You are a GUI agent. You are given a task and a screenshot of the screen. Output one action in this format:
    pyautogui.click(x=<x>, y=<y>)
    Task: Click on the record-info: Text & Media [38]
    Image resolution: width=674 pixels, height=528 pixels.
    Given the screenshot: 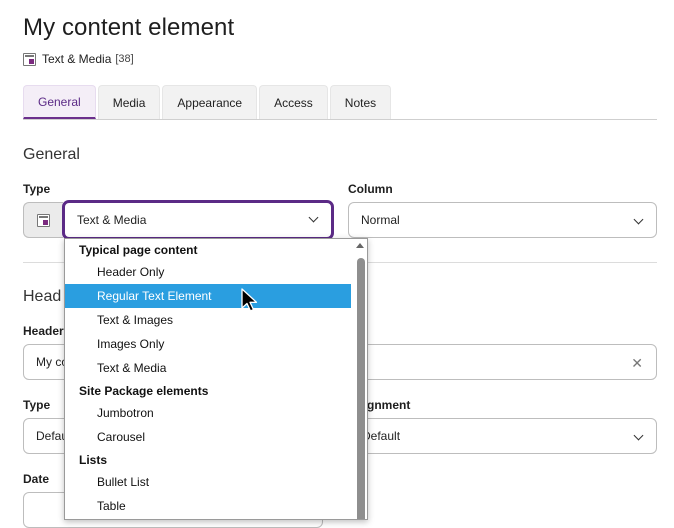 What is the action you would take?
    pyautogui.click(x=78, y=59)
    